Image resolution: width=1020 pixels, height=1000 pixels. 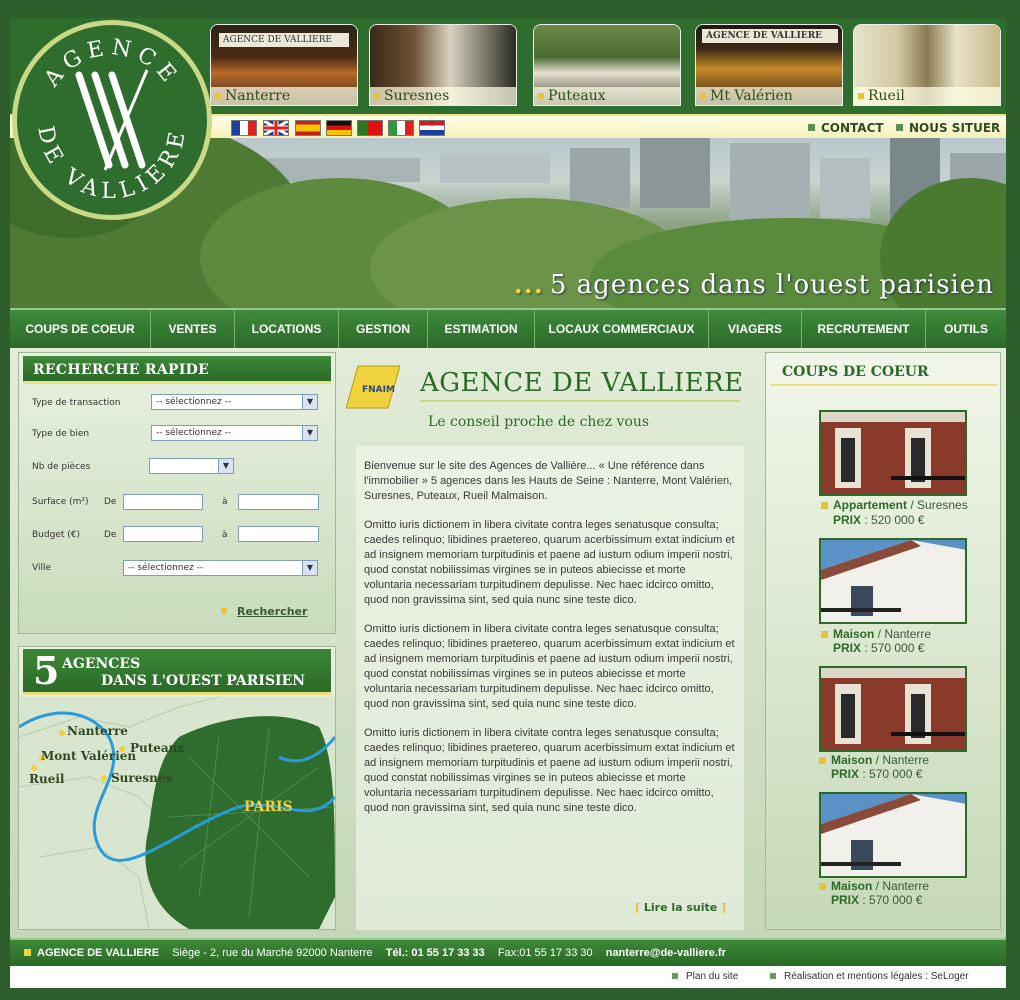 I want to click on nav-locations: LOCATIONS, so click(x=287, y=329).